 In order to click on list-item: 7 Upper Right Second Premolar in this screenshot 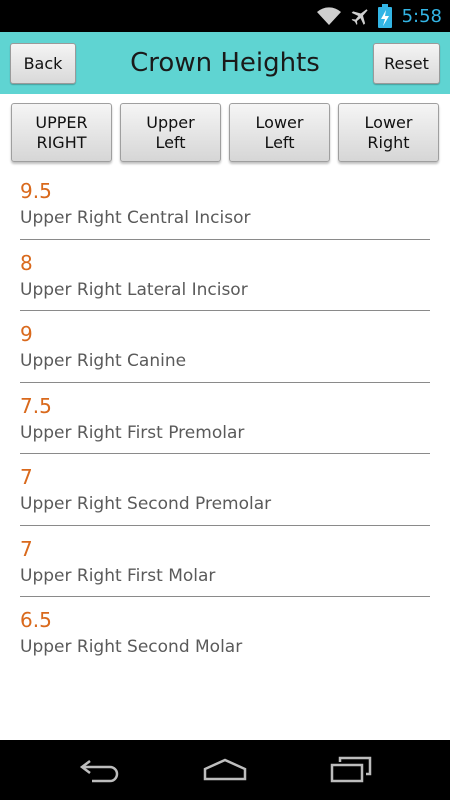, I will do `click(225, 490)`.